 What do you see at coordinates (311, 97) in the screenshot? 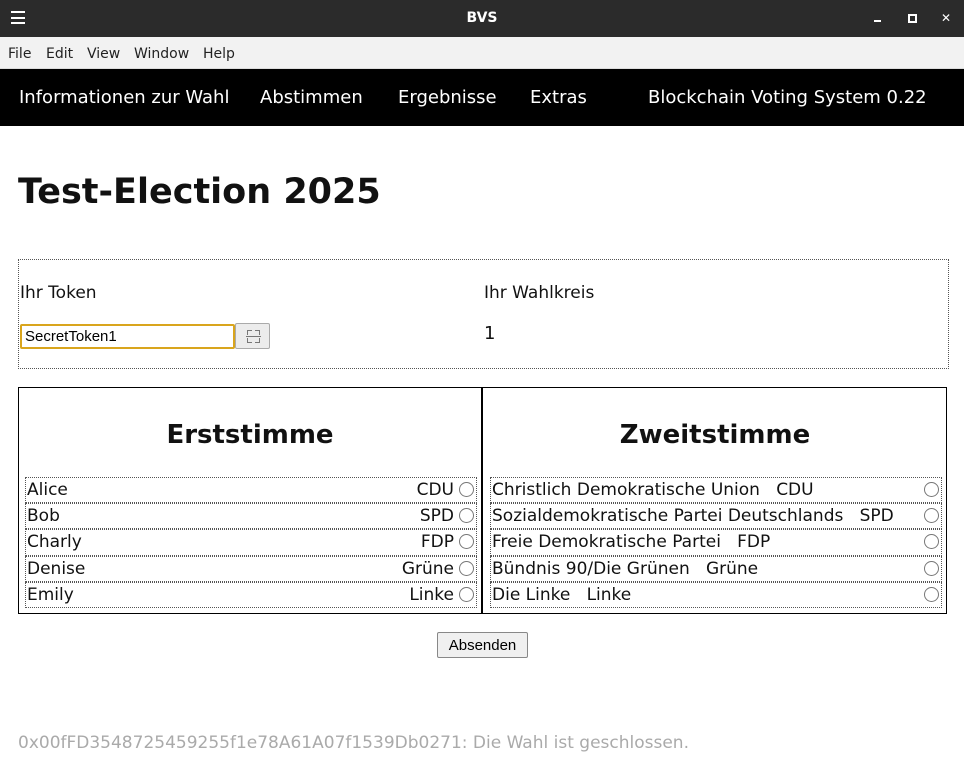
I see `nav-abstimmen: Abstimmen` at bounding box center [311, 97].